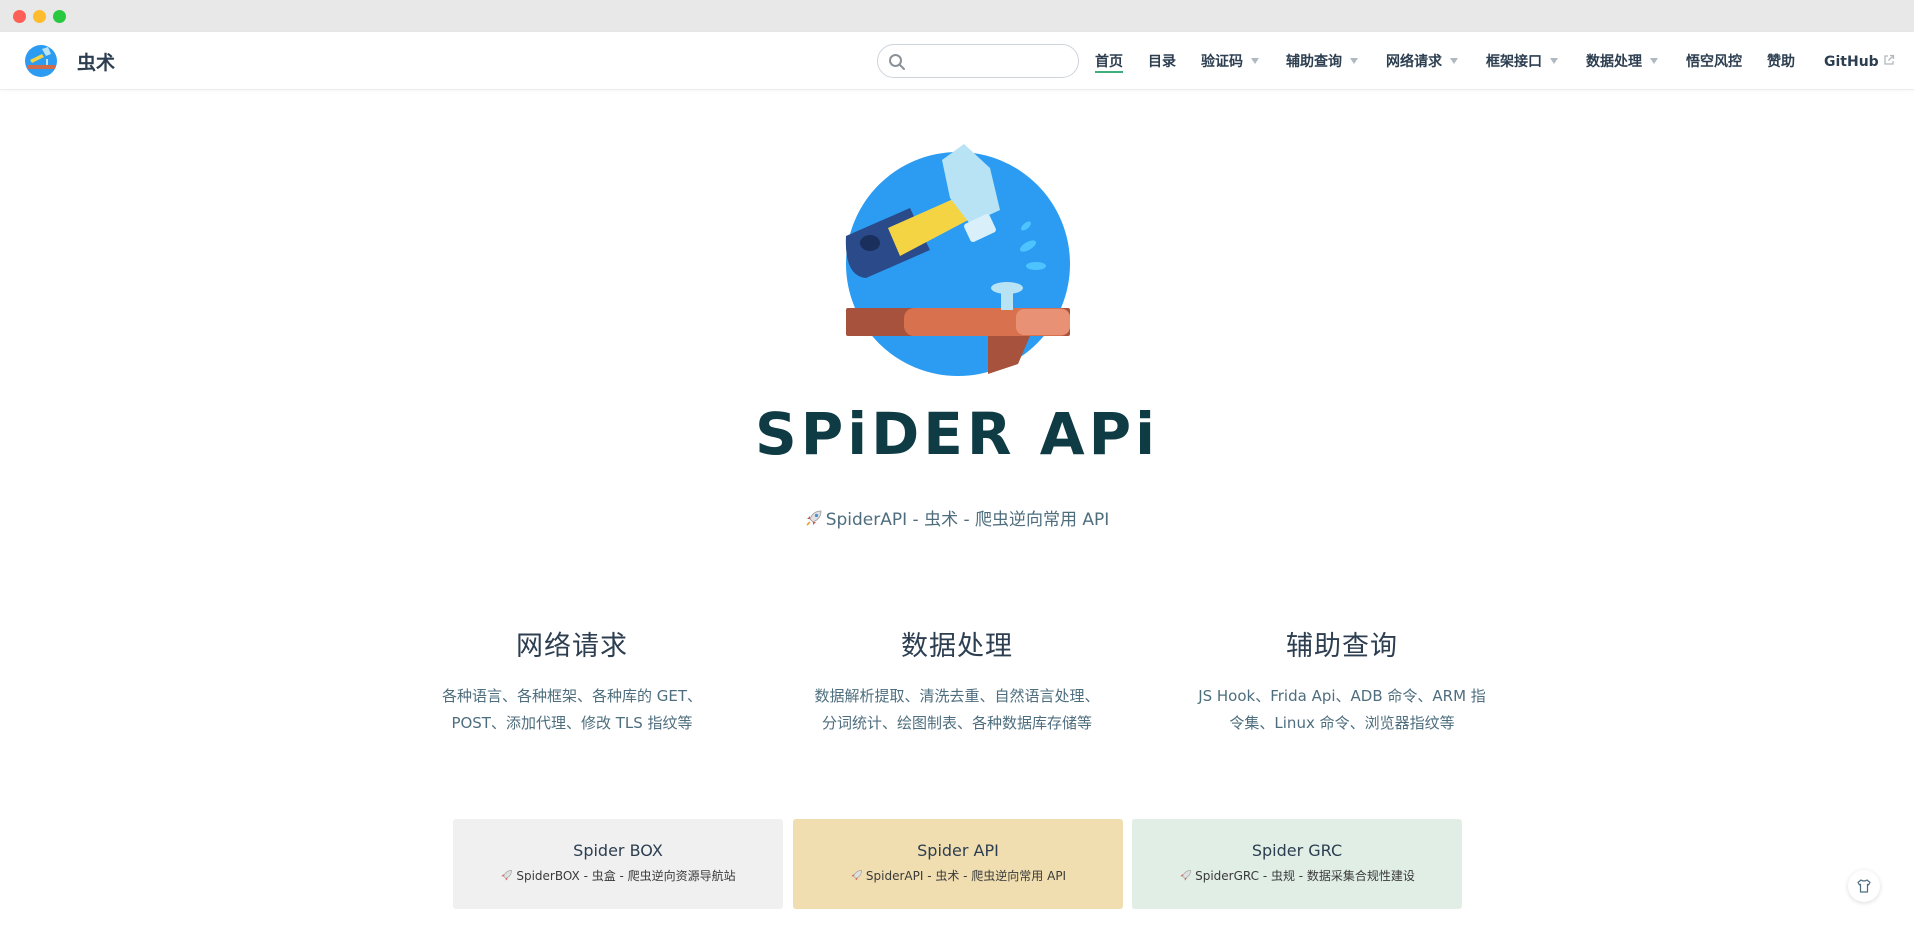 The width and height of the screenshot is (1914, 943). Describe the element at coordinates (1889, 59) in the screenshot. I see `external-link-icon` at that location.